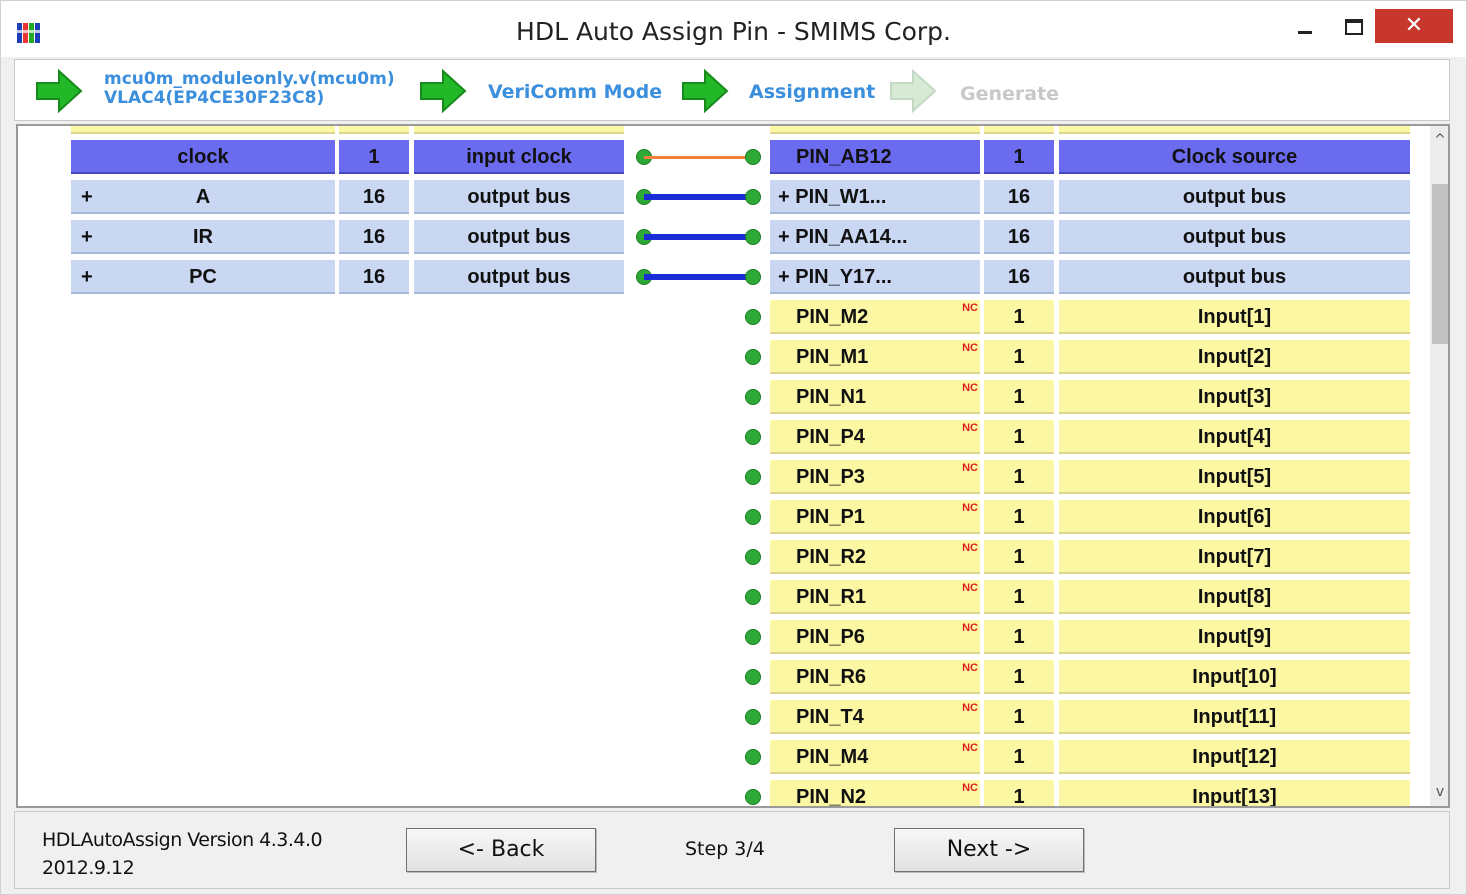 The image size is (1467, 895). What do you see at coordinates (875, 677) in the screenshot?
I see `pin-name-cell: PIN_R6 NC` at bounding box center [875, 677].